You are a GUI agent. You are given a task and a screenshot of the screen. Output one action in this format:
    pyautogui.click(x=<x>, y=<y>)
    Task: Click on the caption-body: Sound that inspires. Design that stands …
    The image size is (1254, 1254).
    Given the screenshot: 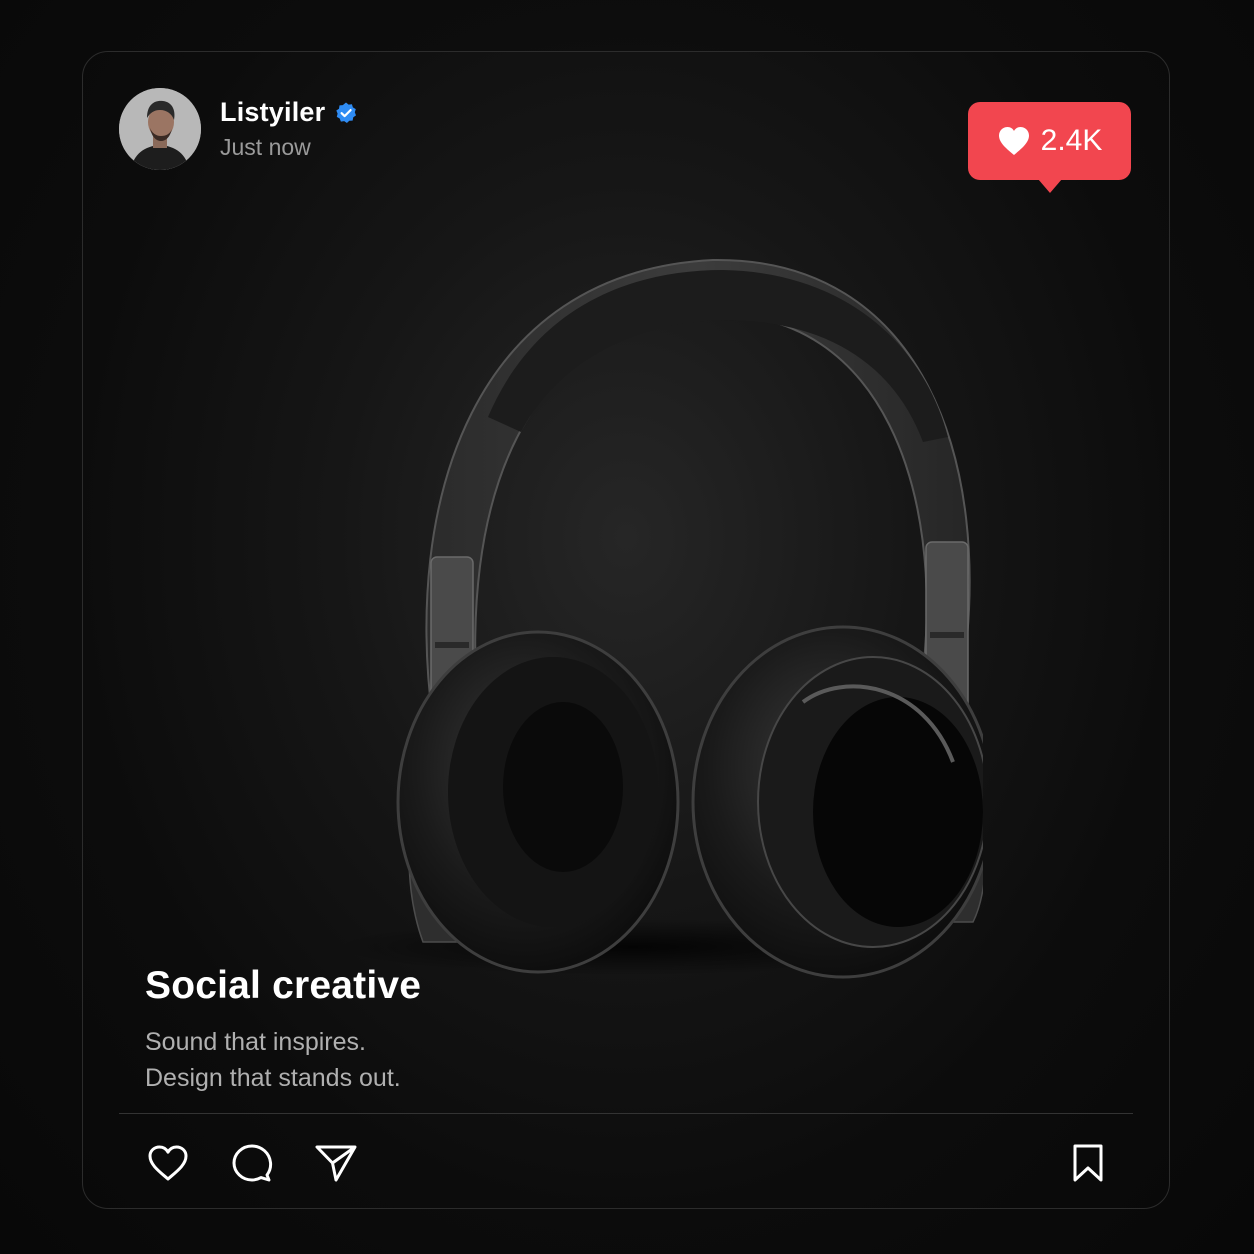 What is the action you would take?
    pyautogui.click(x=283, y=1060)
    